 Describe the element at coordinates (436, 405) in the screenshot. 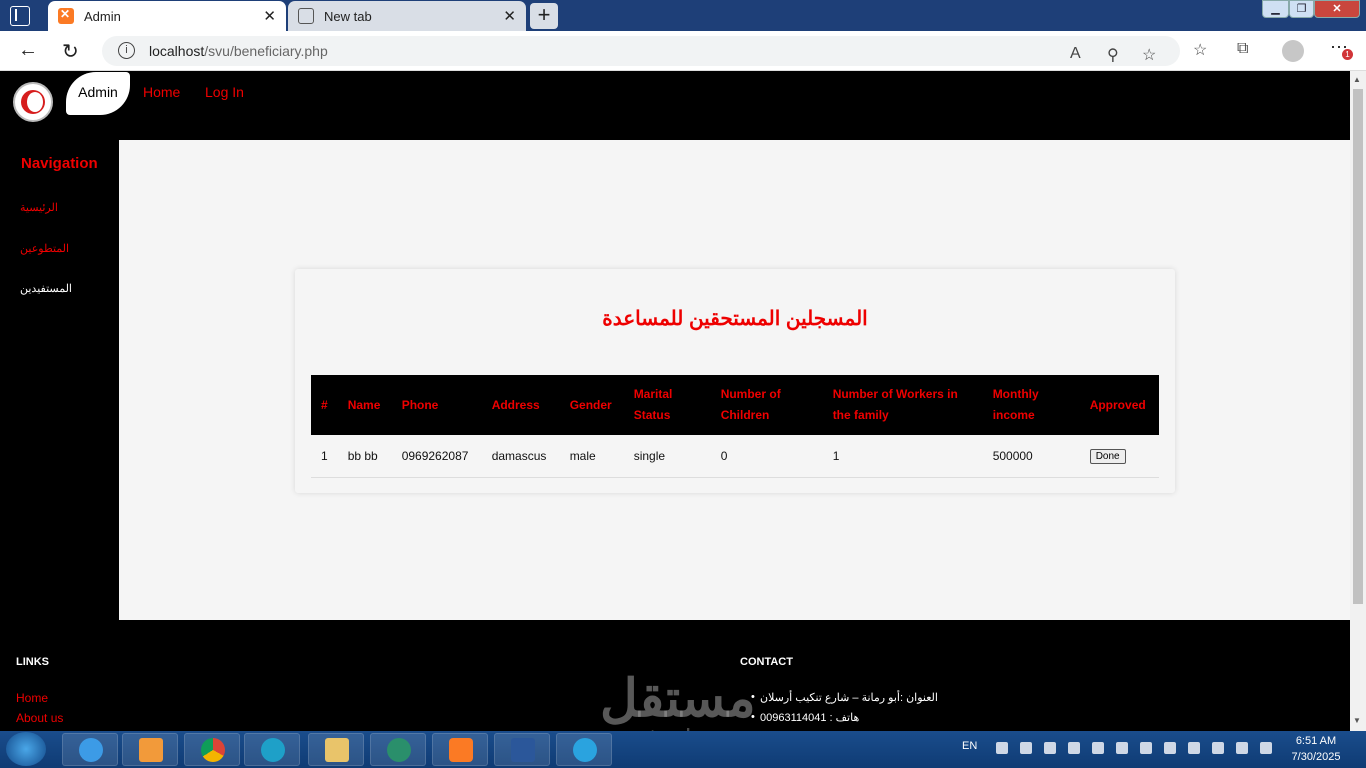

I see `column-header: Phone` at that location.